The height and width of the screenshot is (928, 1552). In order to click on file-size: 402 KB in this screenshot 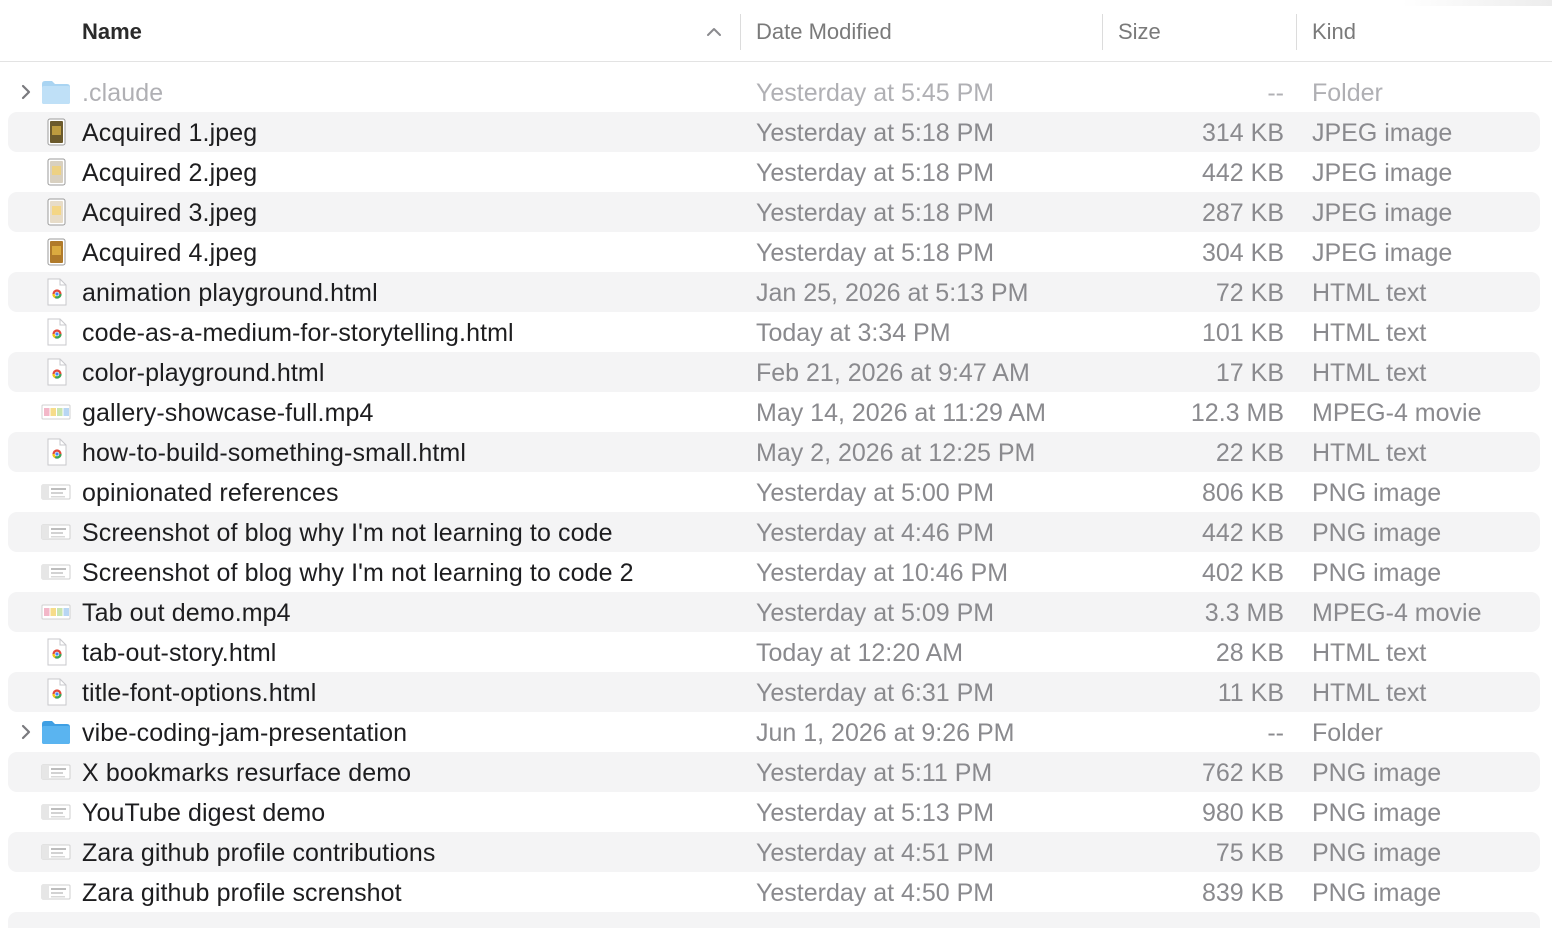, I will do `click(1242, 573)`.